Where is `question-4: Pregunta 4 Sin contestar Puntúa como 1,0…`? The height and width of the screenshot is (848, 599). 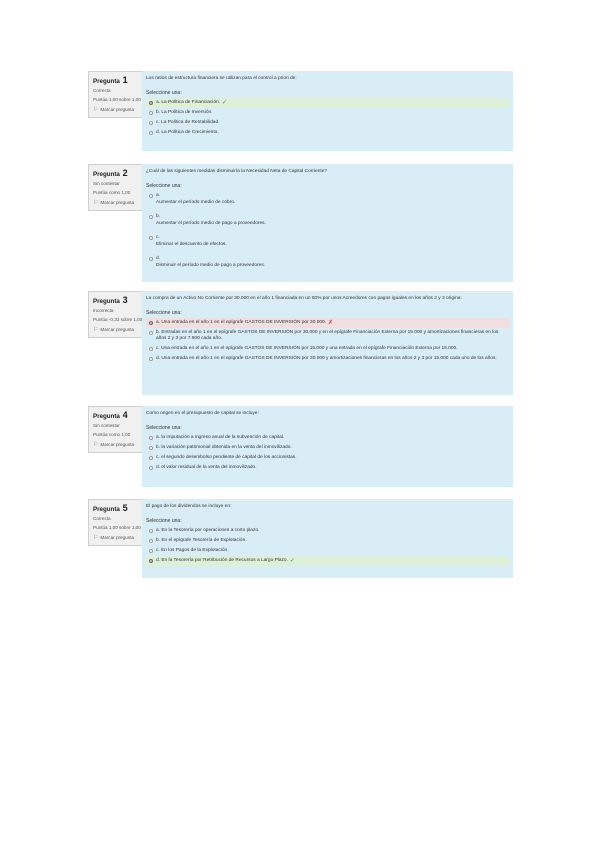
question-4: Pregunta 4 Sin contestar Puntúa como 1,0… is located at coordinates (300, 446).